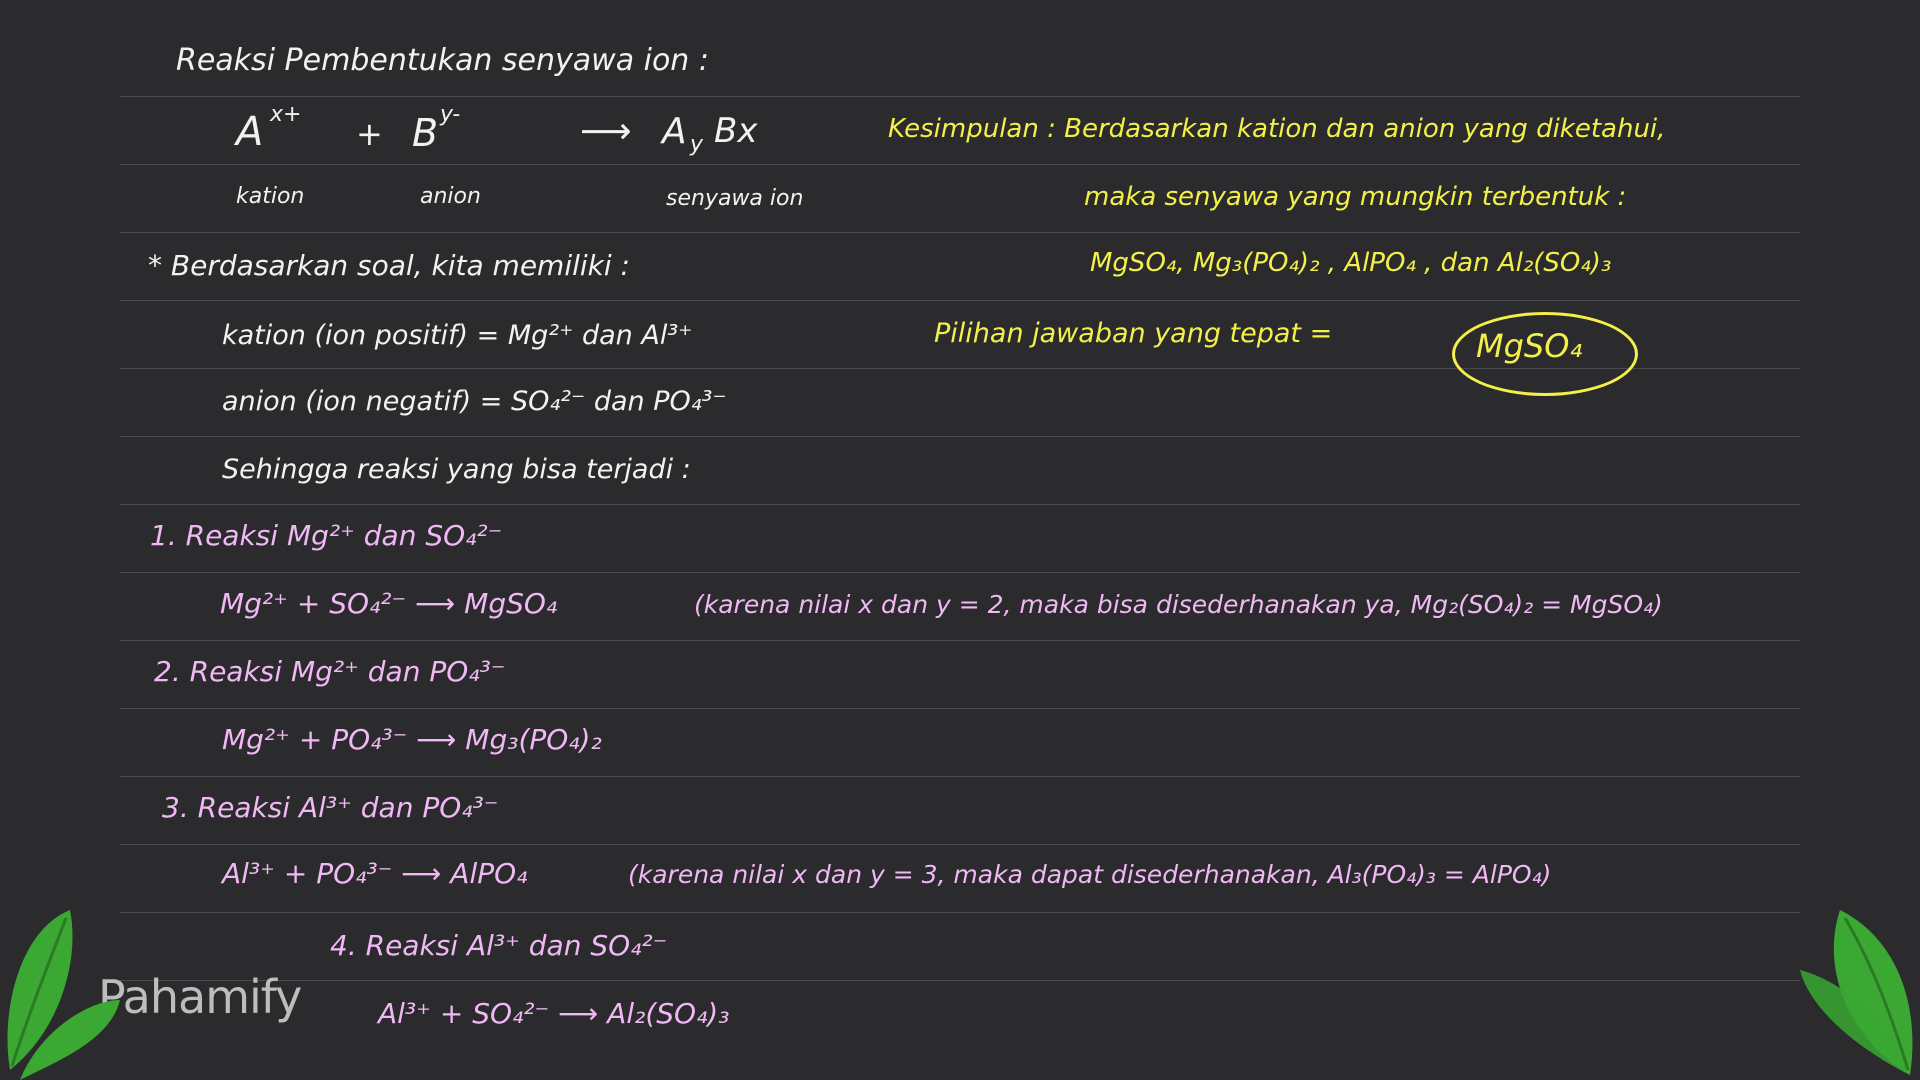  What do you see at coordinates (1133, 333) in the screenshot?
I see `answer-label: Pilihan jawaban yang tepat =` at bounding box center [1133, 333].